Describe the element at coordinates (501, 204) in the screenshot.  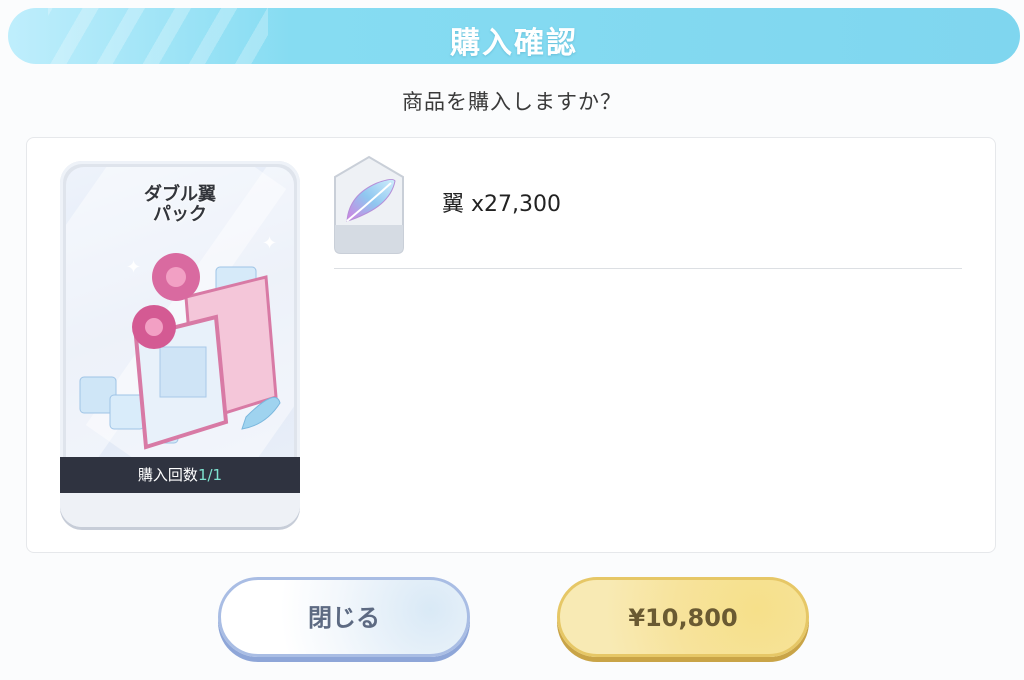
I see `item-quantity-label: 翼 x27,300` at that location.